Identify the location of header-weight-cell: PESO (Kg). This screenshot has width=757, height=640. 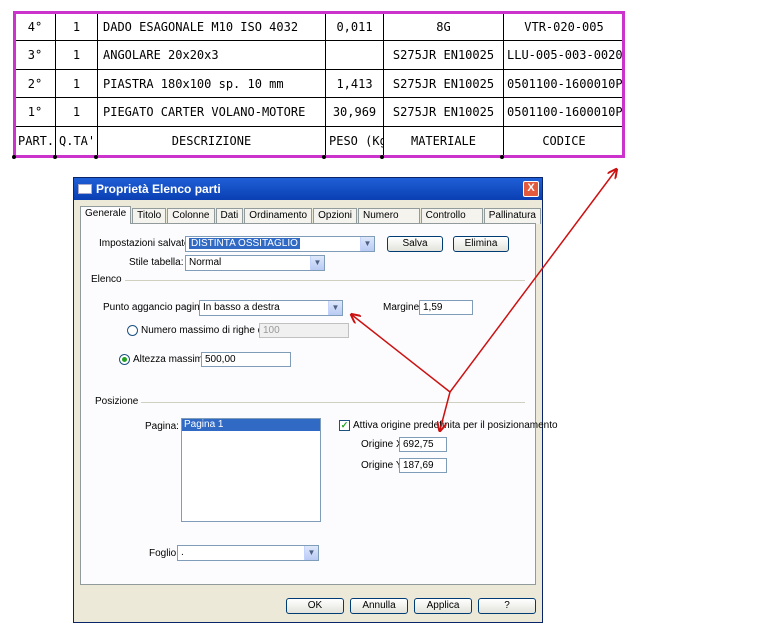
(354, 141).